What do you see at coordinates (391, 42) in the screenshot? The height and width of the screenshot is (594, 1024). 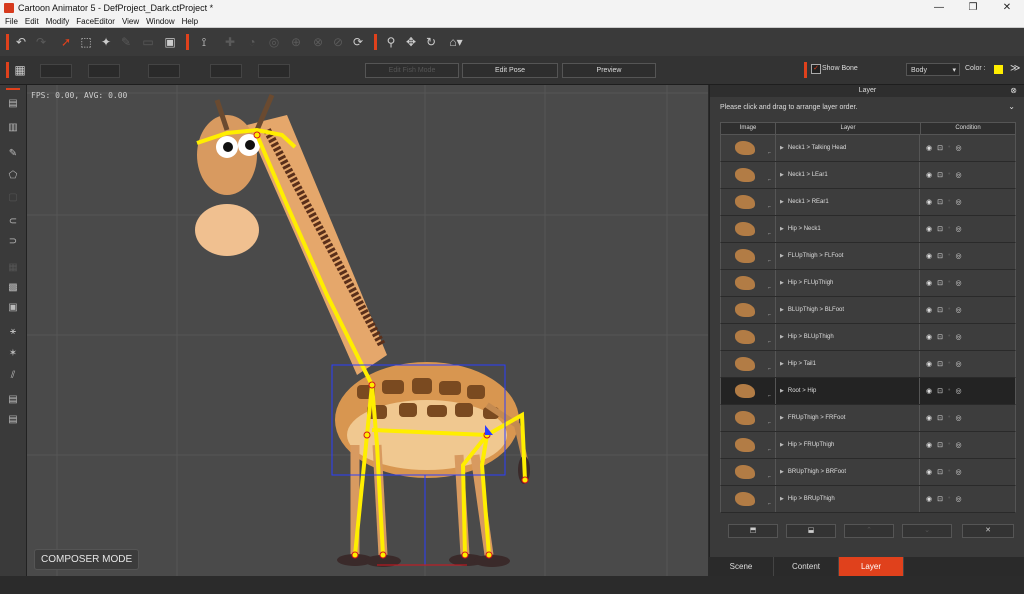 I see `pin-icon: ⚲` at bounding box center [391, 42].